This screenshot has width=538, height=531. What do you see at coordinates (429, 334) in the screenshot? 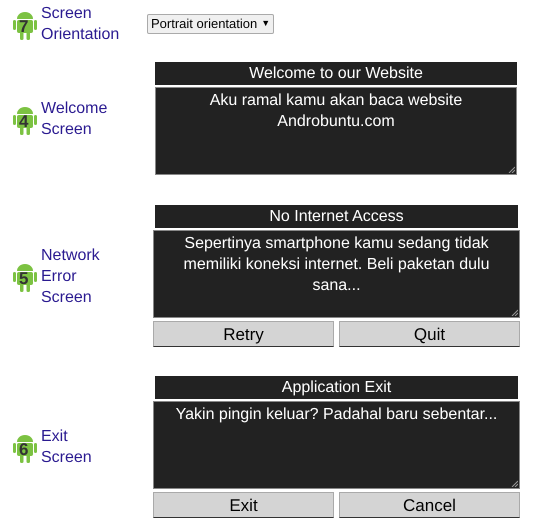
I see `dialog-button: Quit` at bounding box center [429, 334].